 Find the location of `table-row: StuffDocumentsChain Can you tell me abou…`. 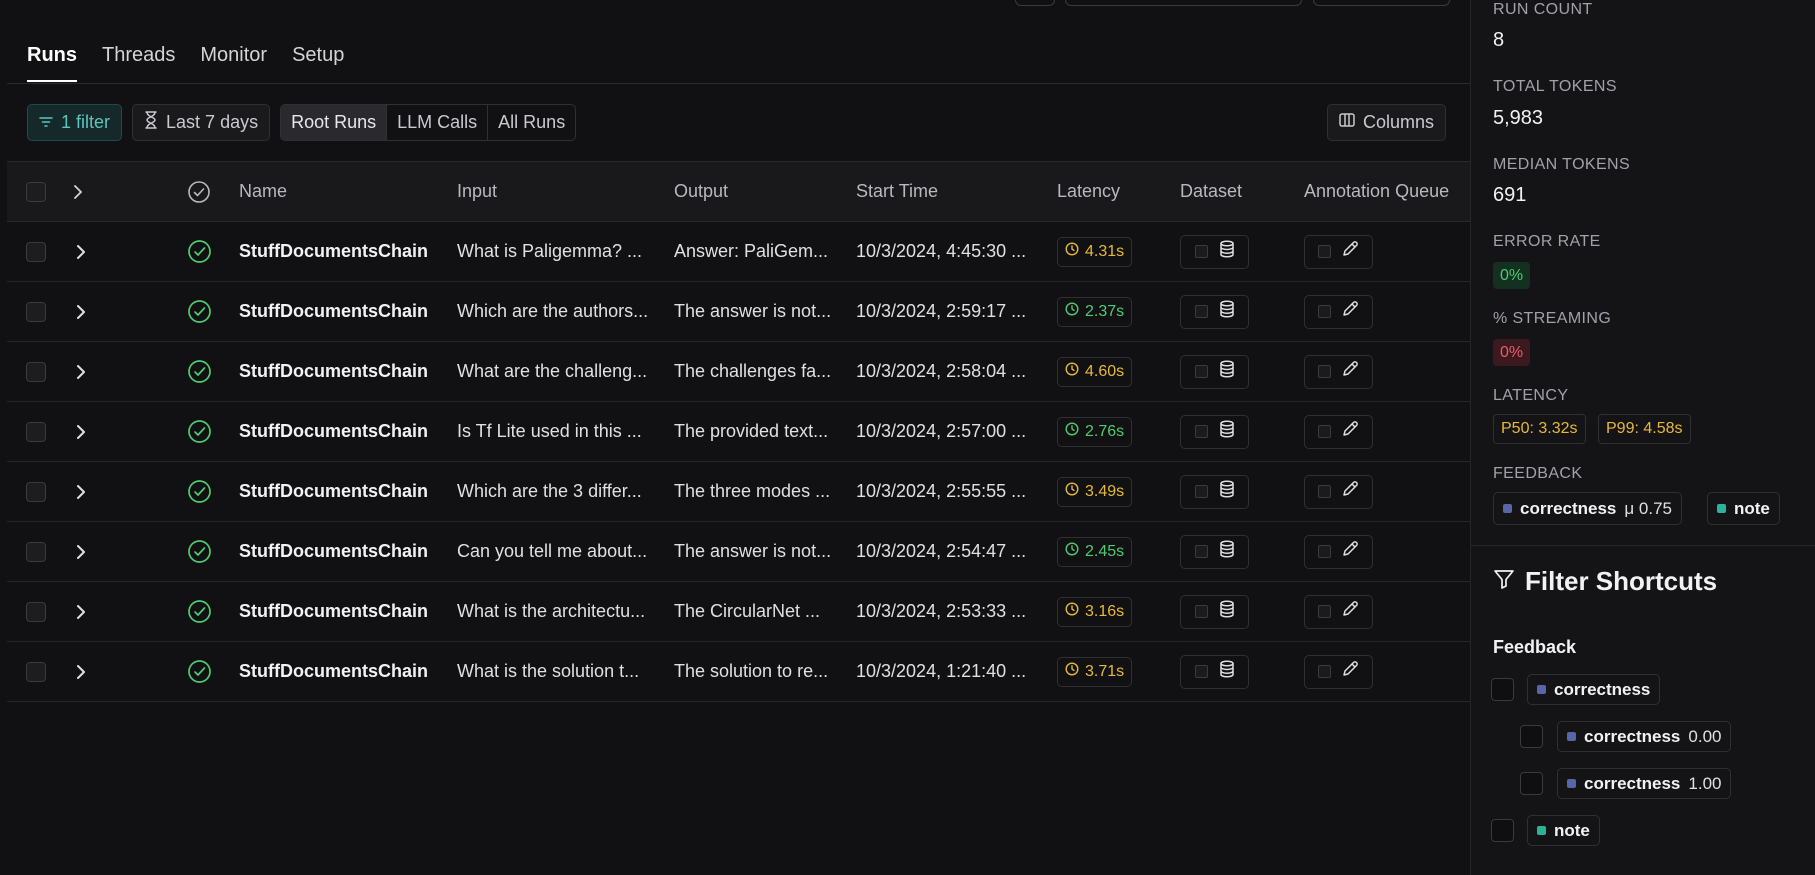

table-row: StuffDocumentsChain Can you tell me abou… is located at coordinates (738, 552).